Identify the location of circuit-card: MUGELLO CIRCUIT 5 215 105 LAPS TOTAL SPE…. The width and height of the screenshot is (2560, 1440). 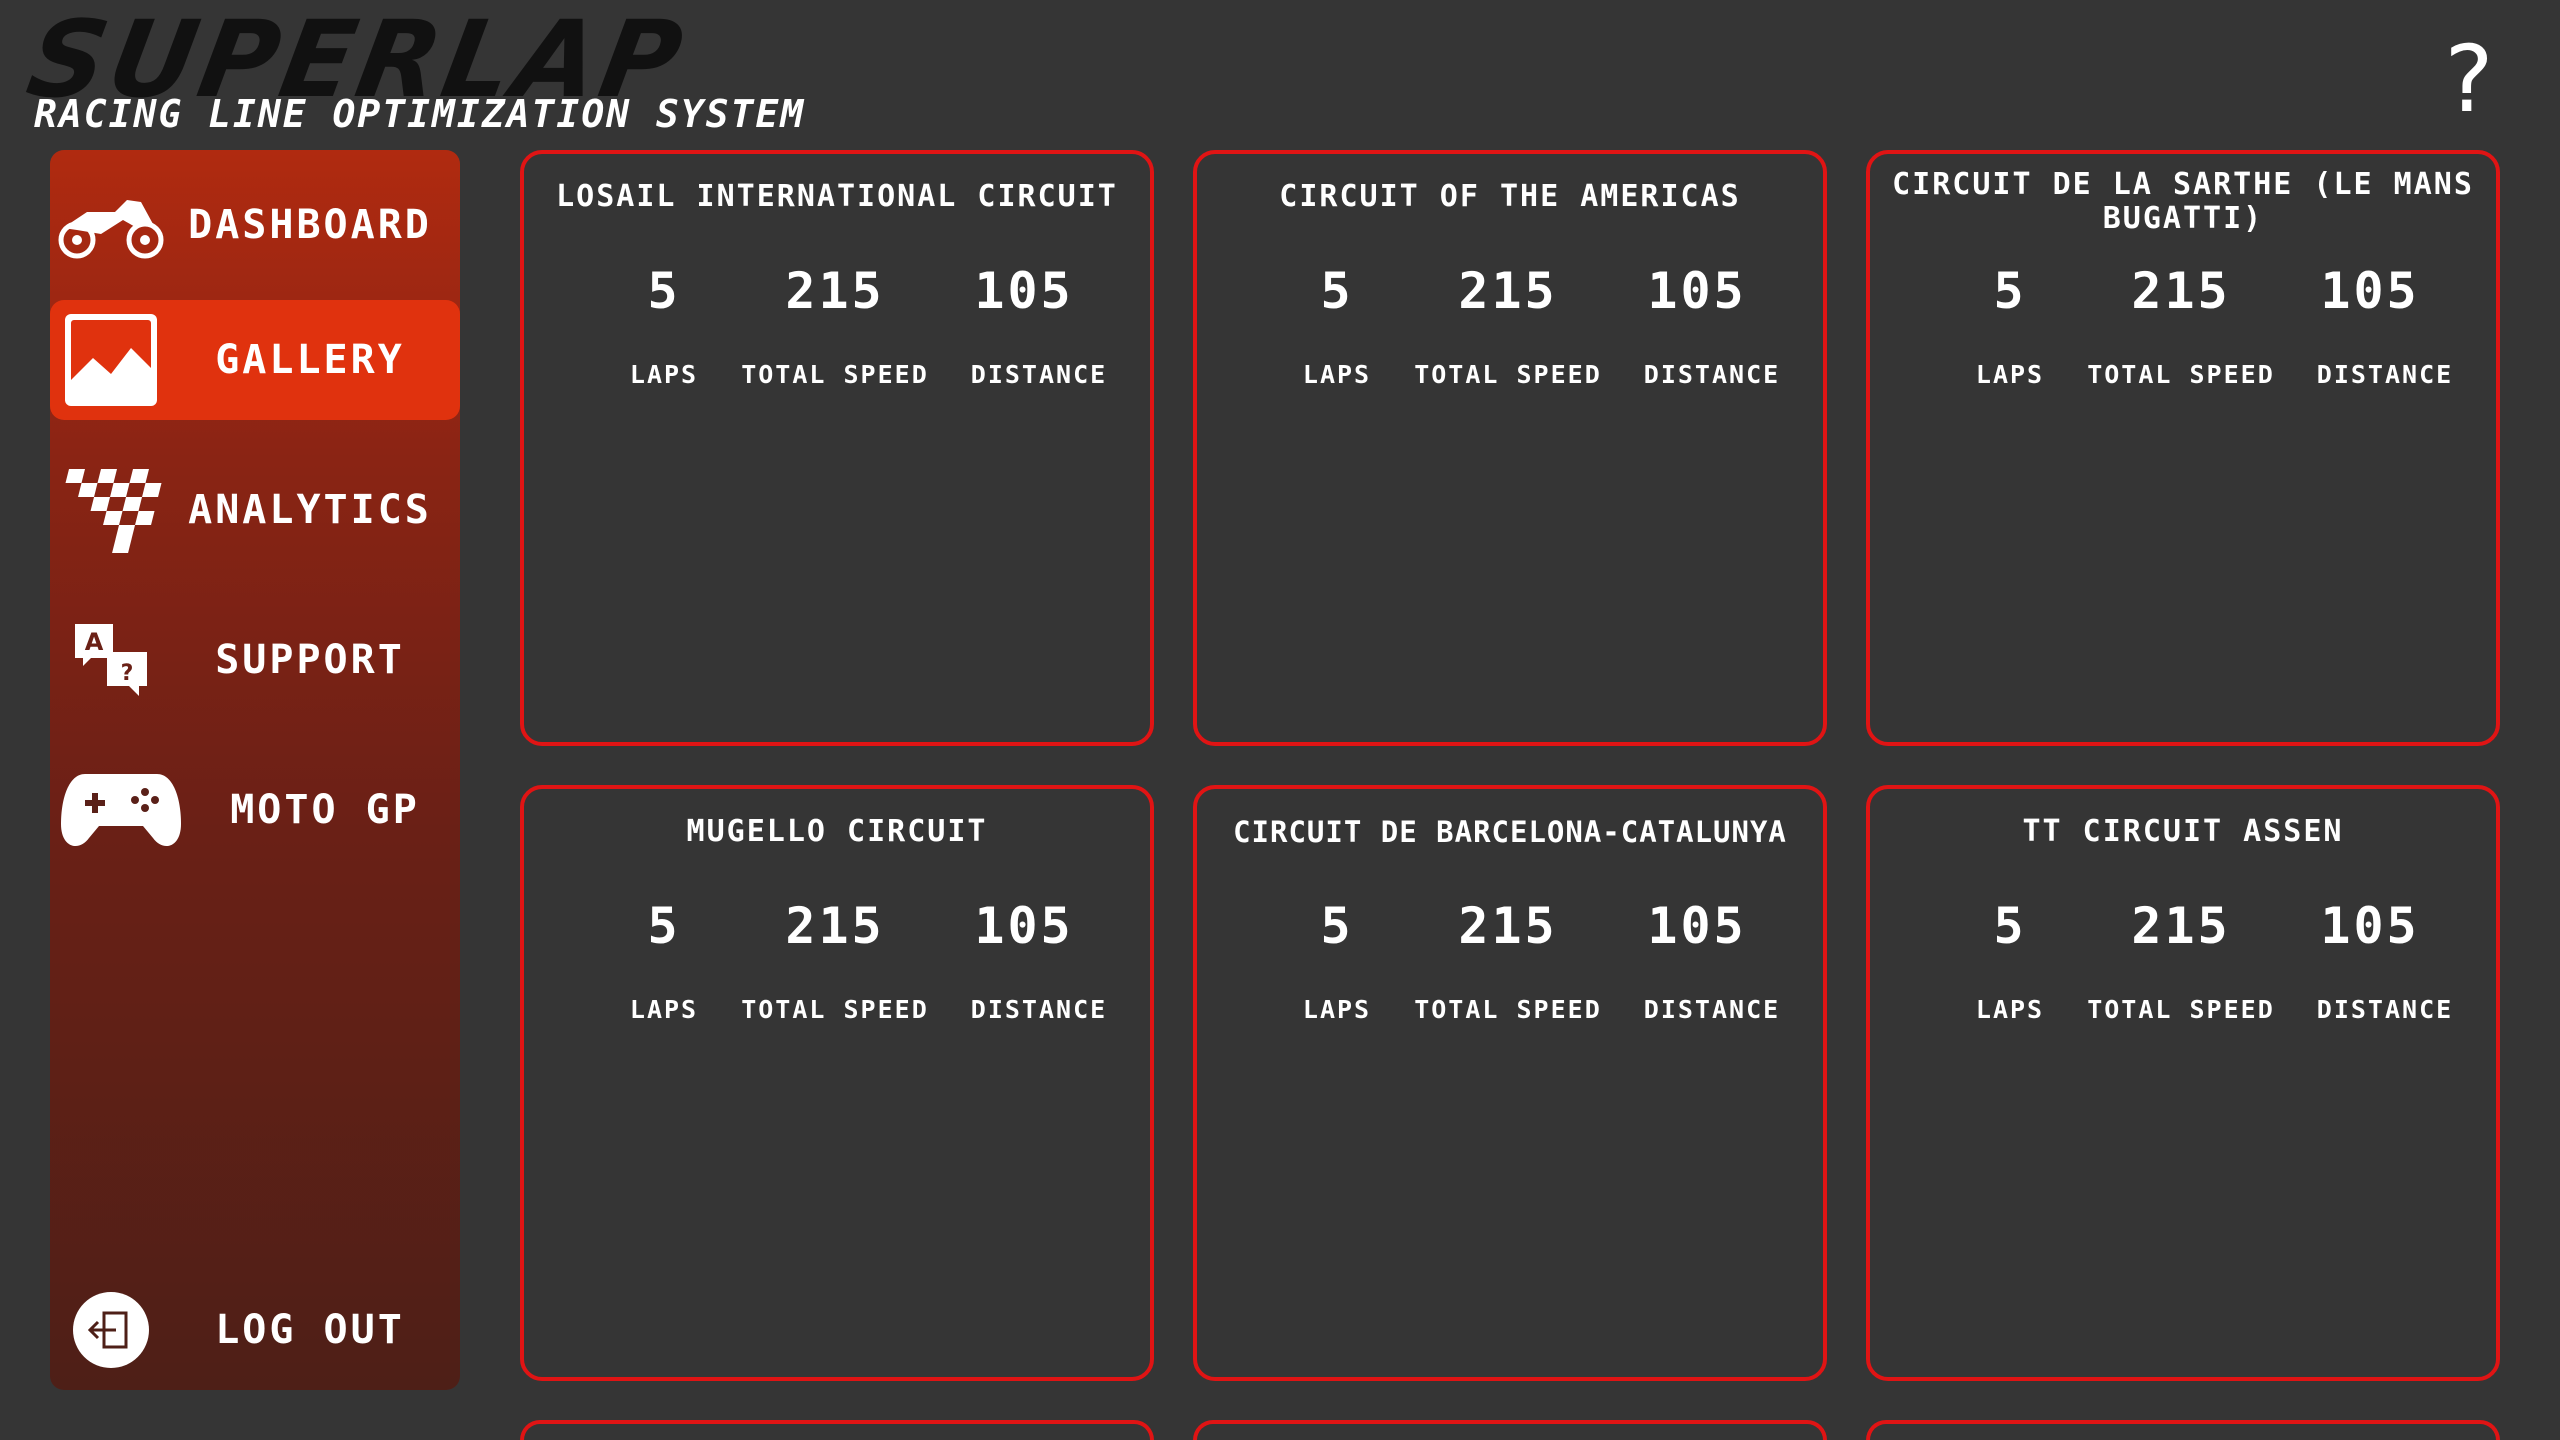
(837, 1083).